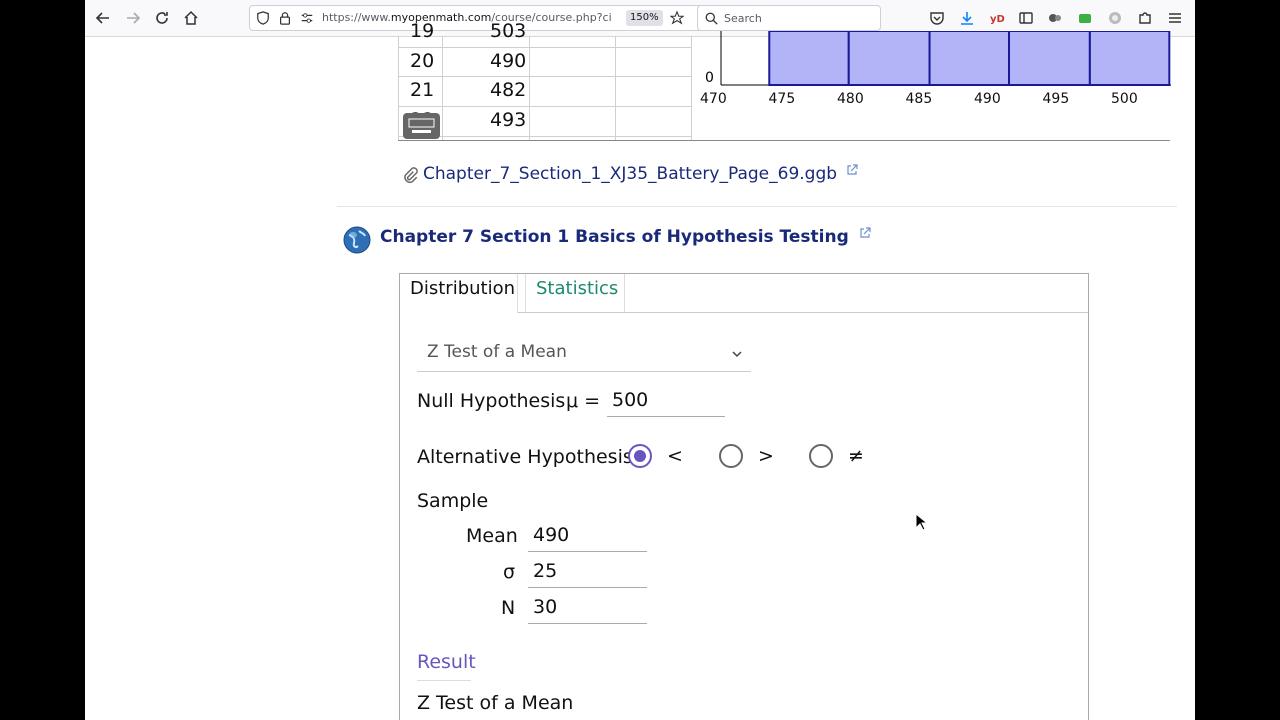 The image size is (1280, 720). I want to click on x-tick-label: 470, so click(713, 99).